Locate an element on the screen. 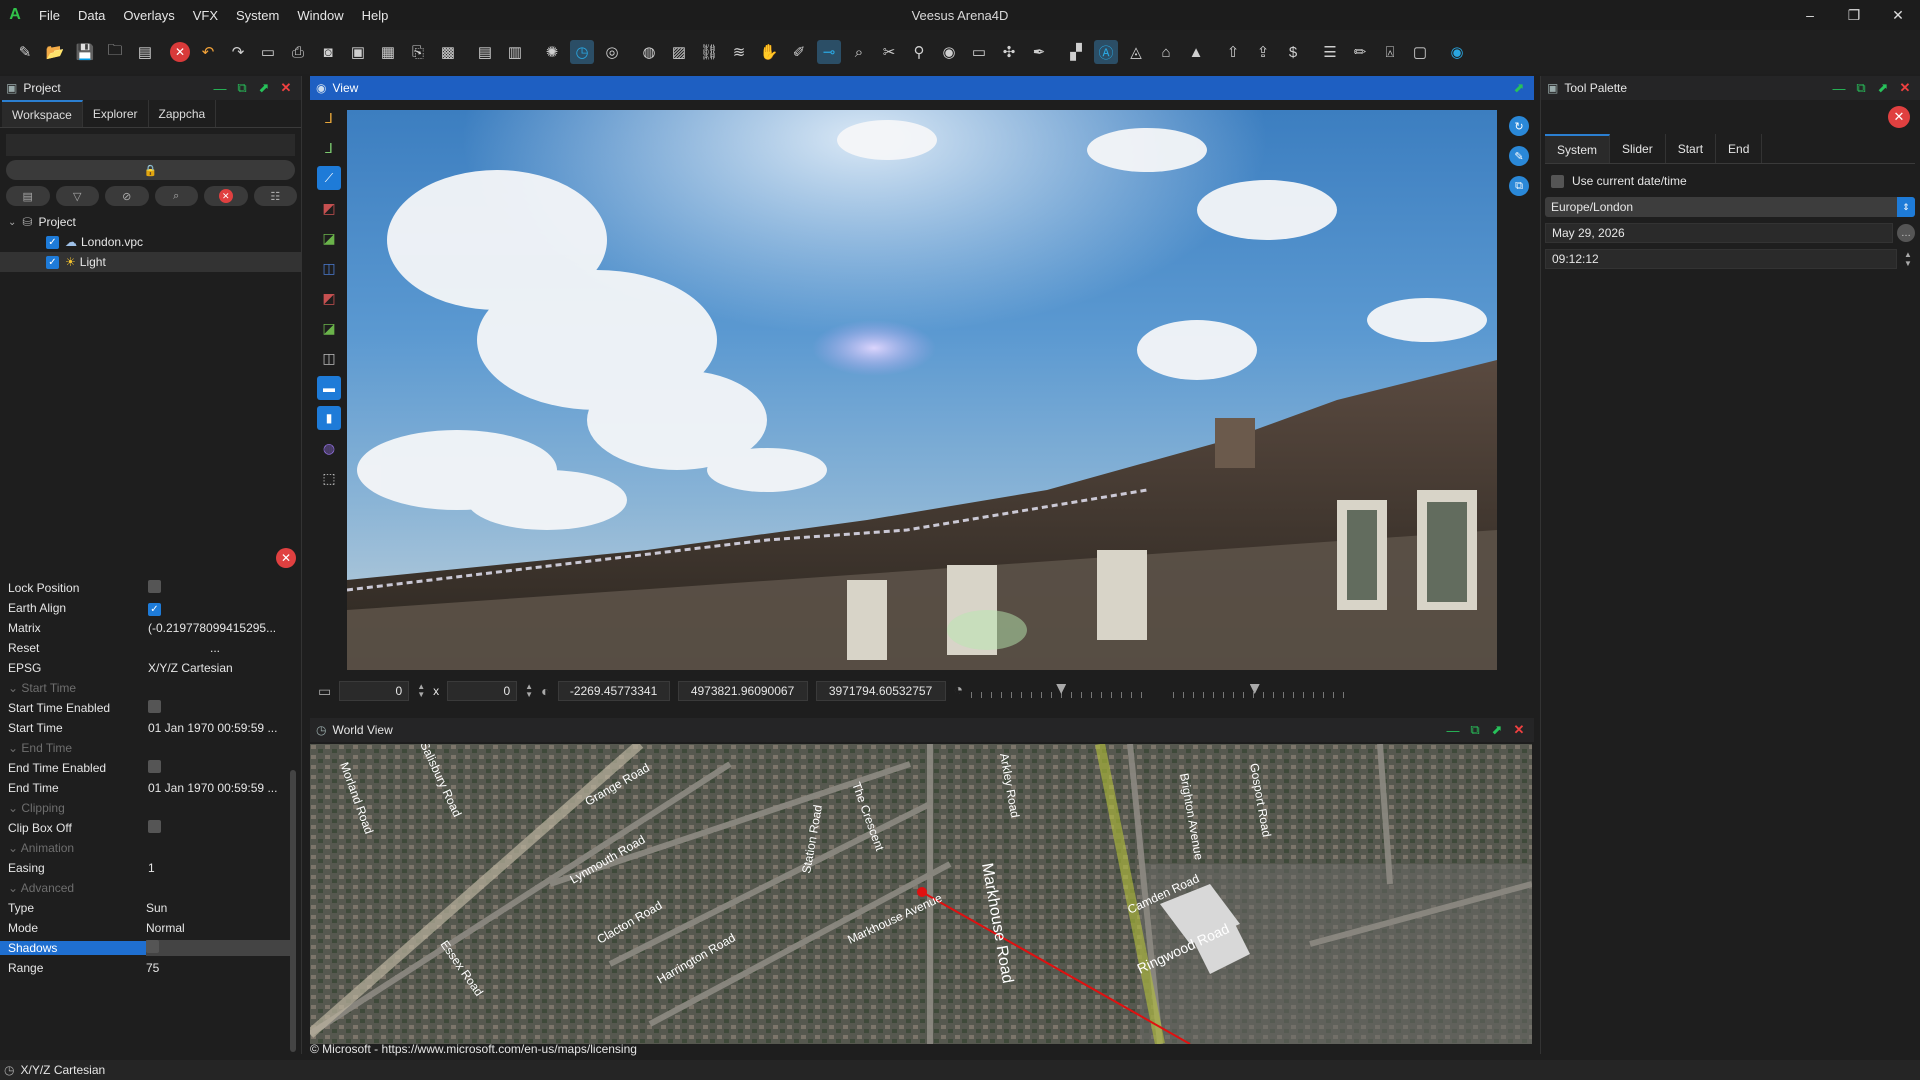  earth-align-checkbox: ✓ is located at coordinates (154, 609).